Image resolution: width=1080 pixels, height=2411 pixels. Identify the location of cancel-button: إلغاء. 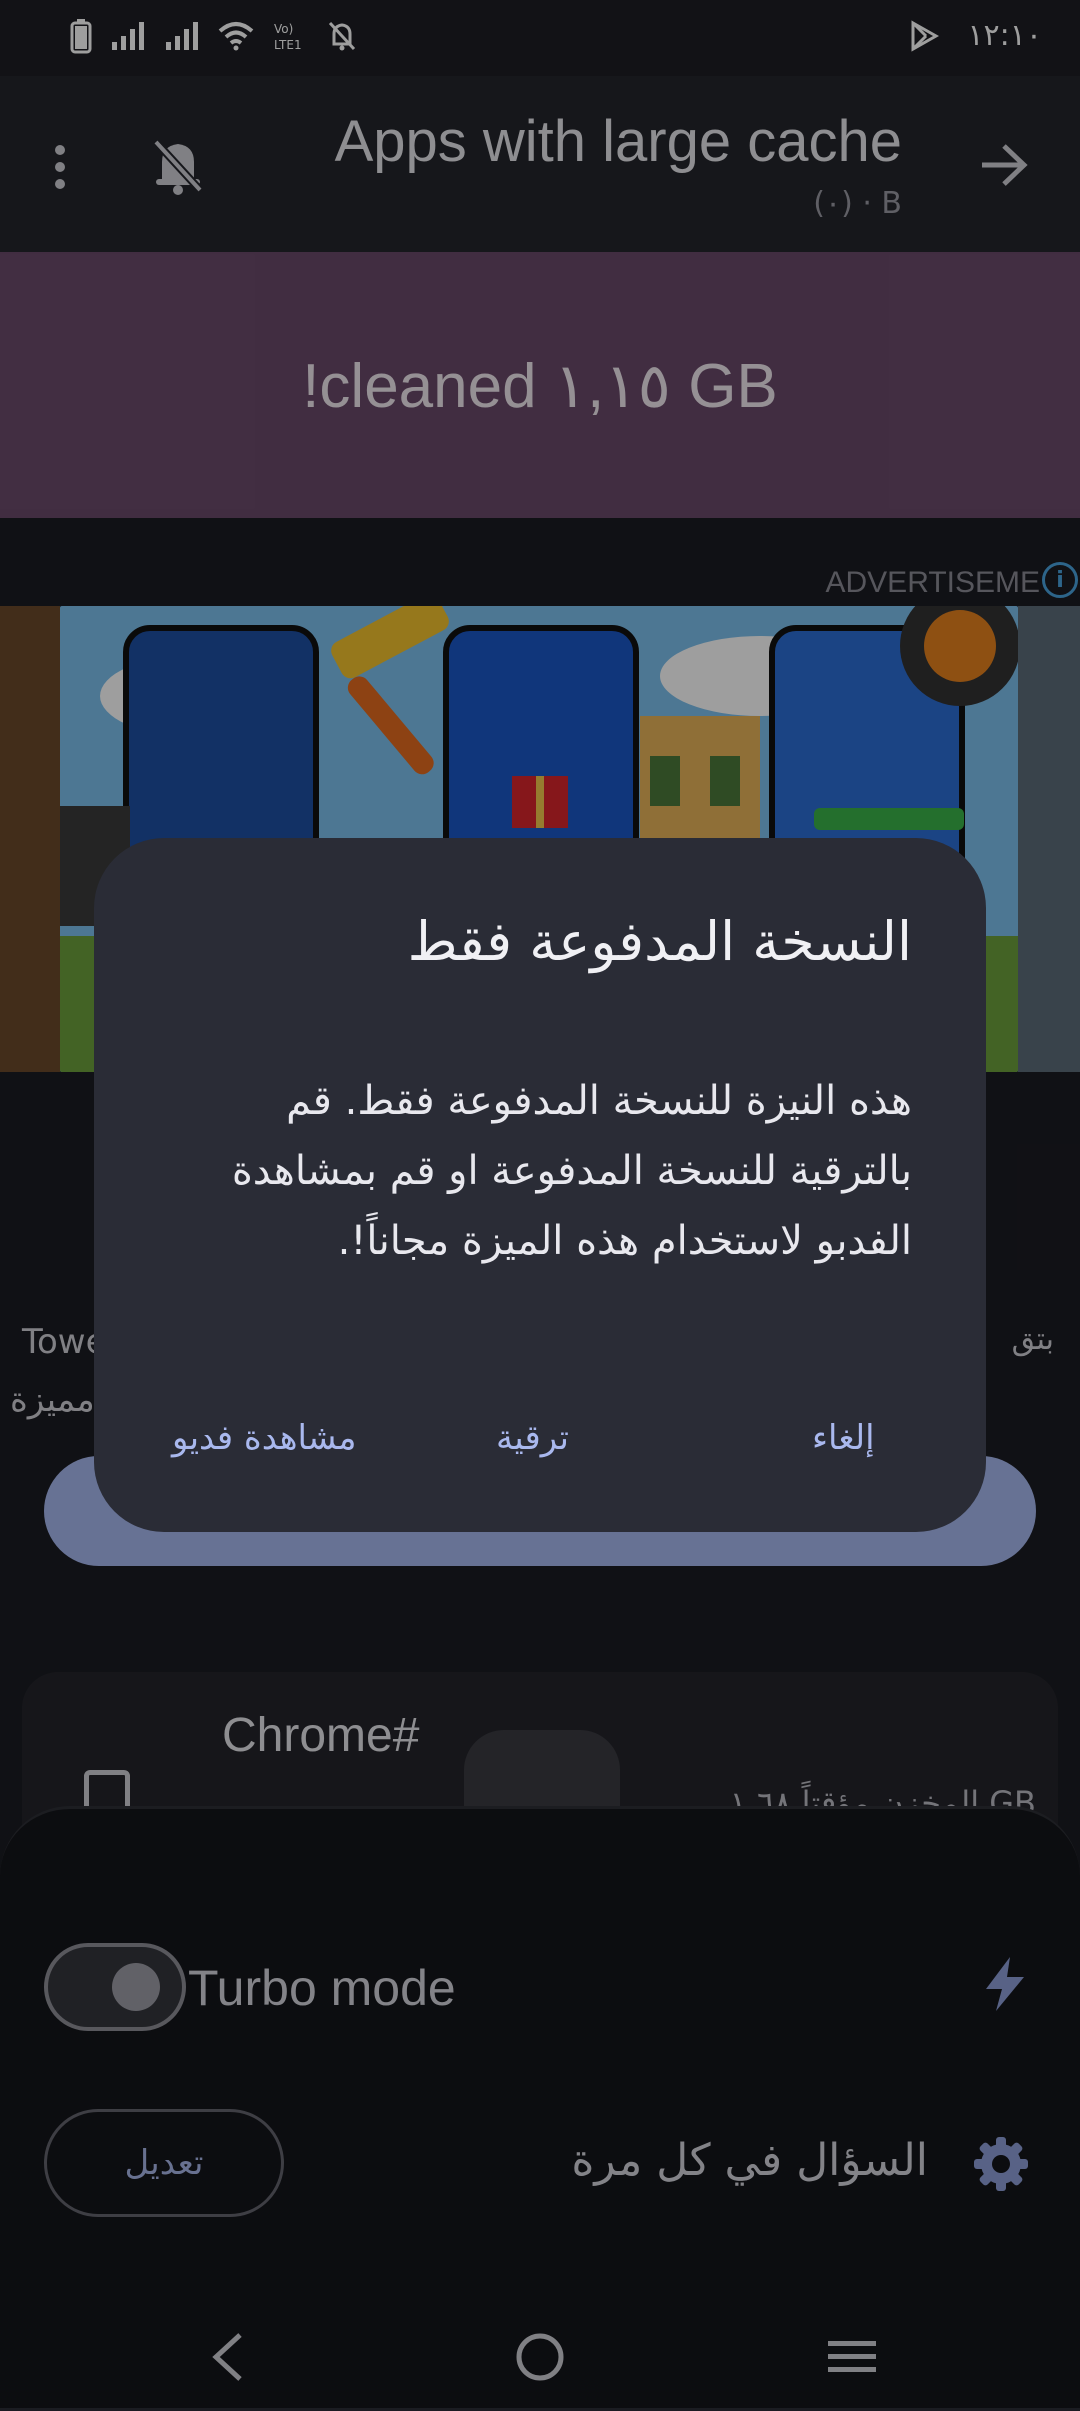
(843, 1438).